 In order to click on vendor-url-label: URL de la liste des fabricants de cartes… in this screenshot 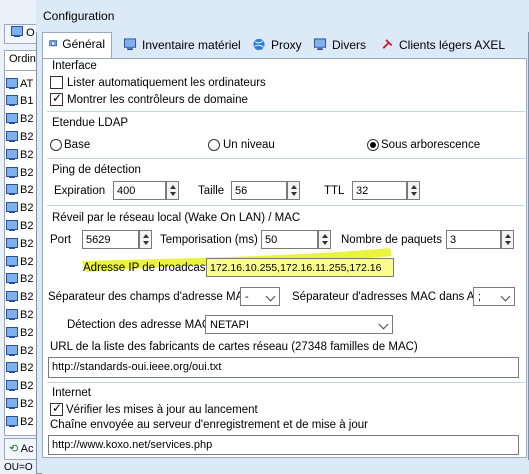, I will do `click(234, 347)`.